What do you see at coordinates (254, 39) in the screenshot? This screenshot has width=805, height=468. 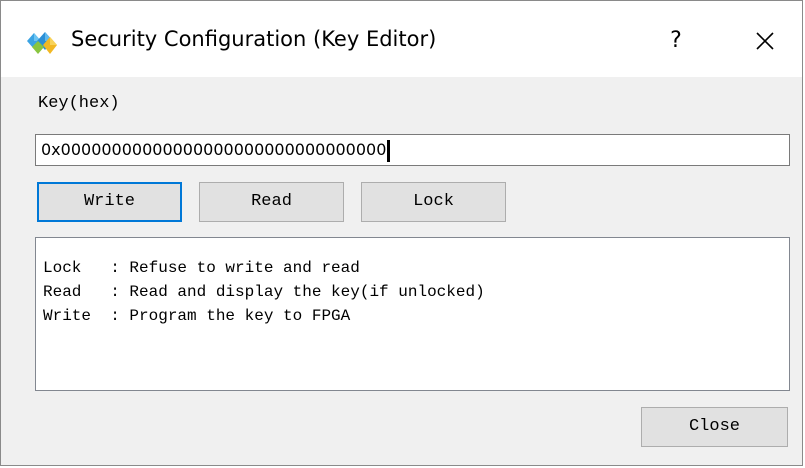 I see `window-title: Security Configuration (Key Editor)` at bounding box center [254, 39].